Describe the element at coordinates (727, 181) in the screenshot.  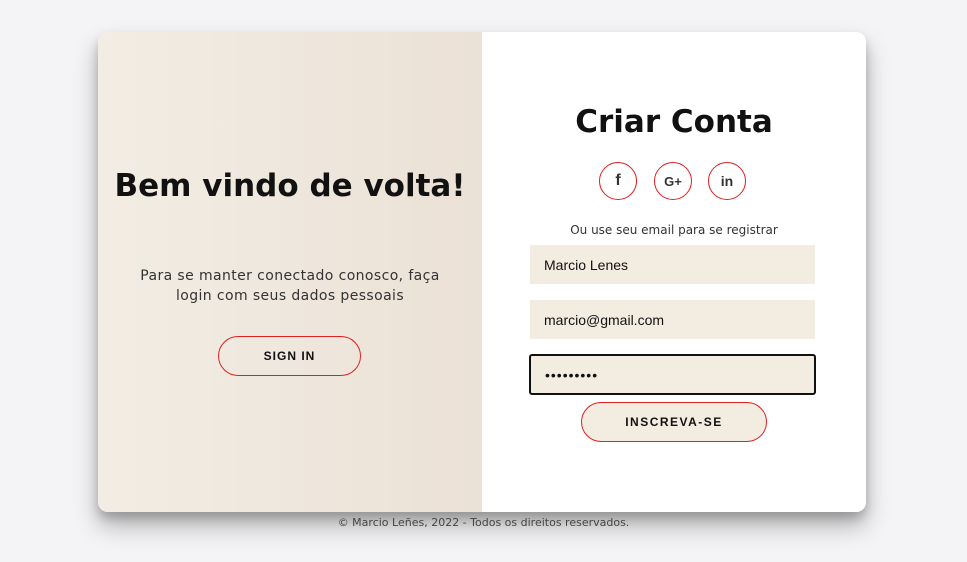
I see `linkedin-icon: in` at that location.